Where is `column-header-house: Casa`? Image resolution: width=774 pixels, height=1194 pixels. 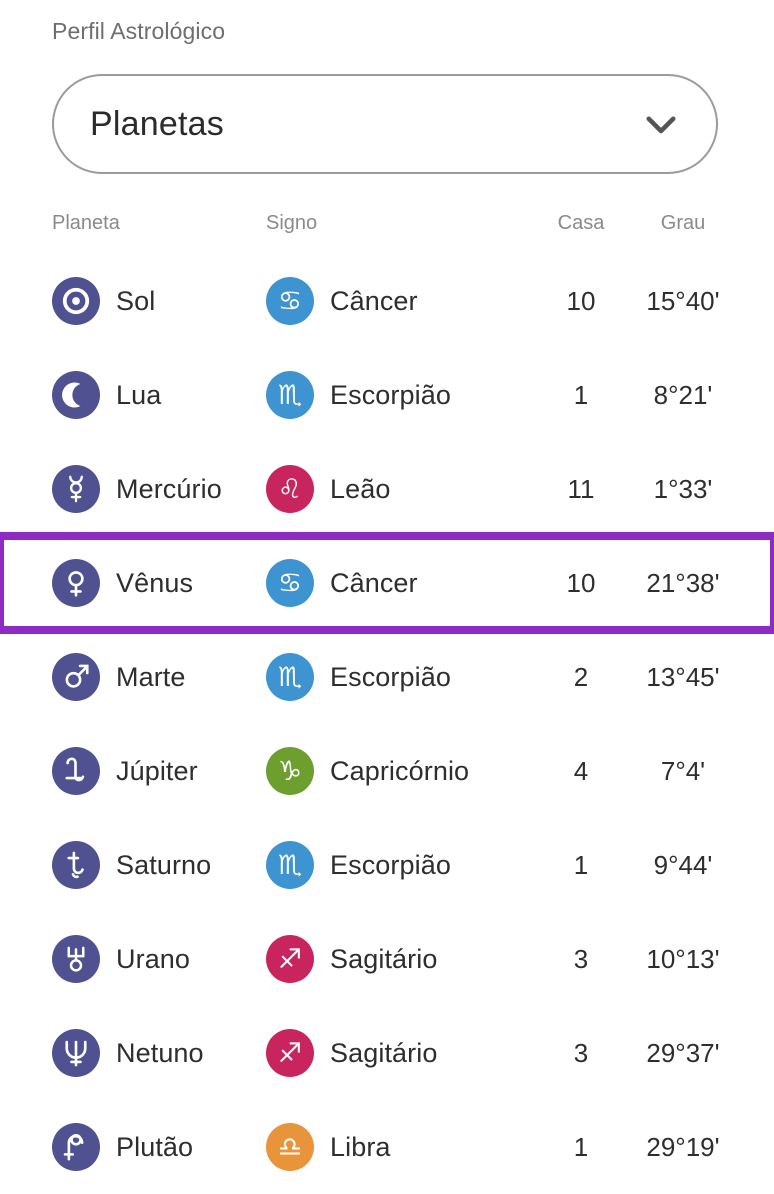 column-header-house: Casa is located at coordinates (581, 223).